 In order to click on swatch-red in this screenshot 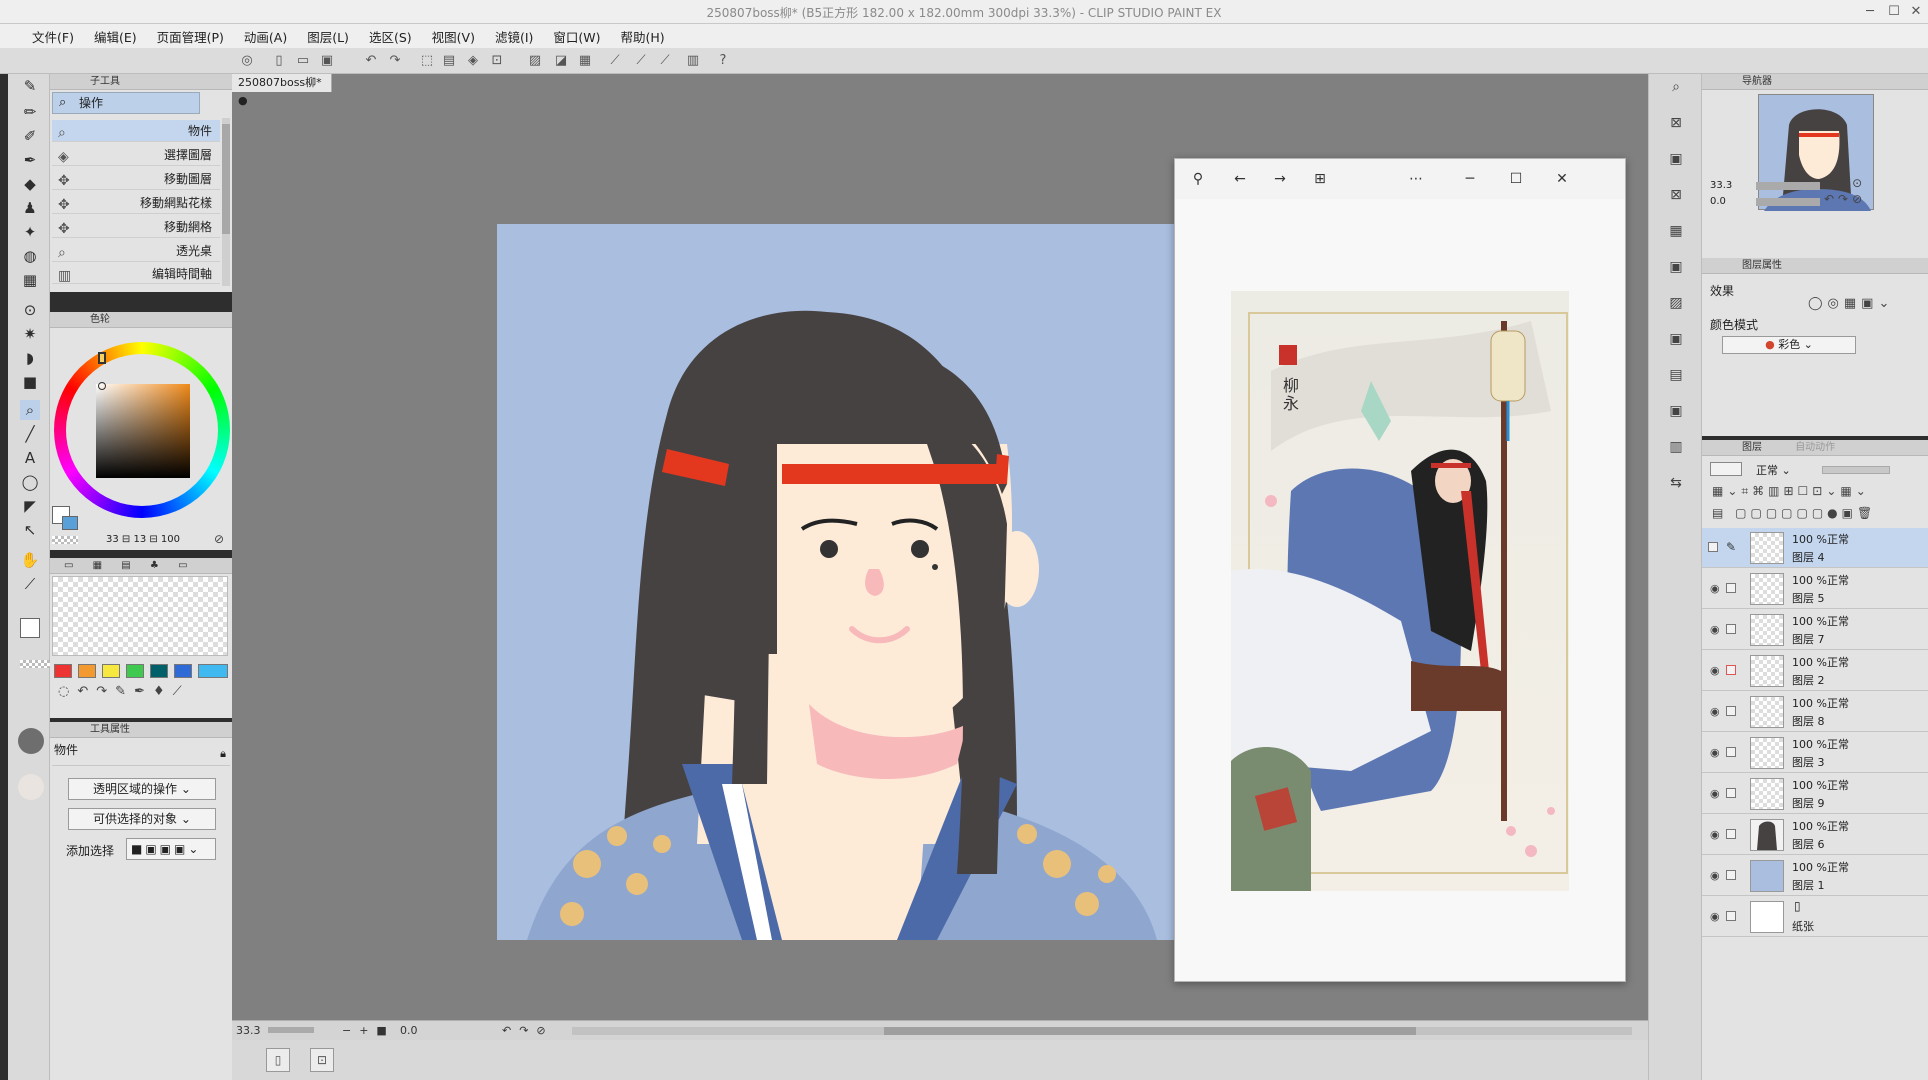, I will do `click(63, 671)`.